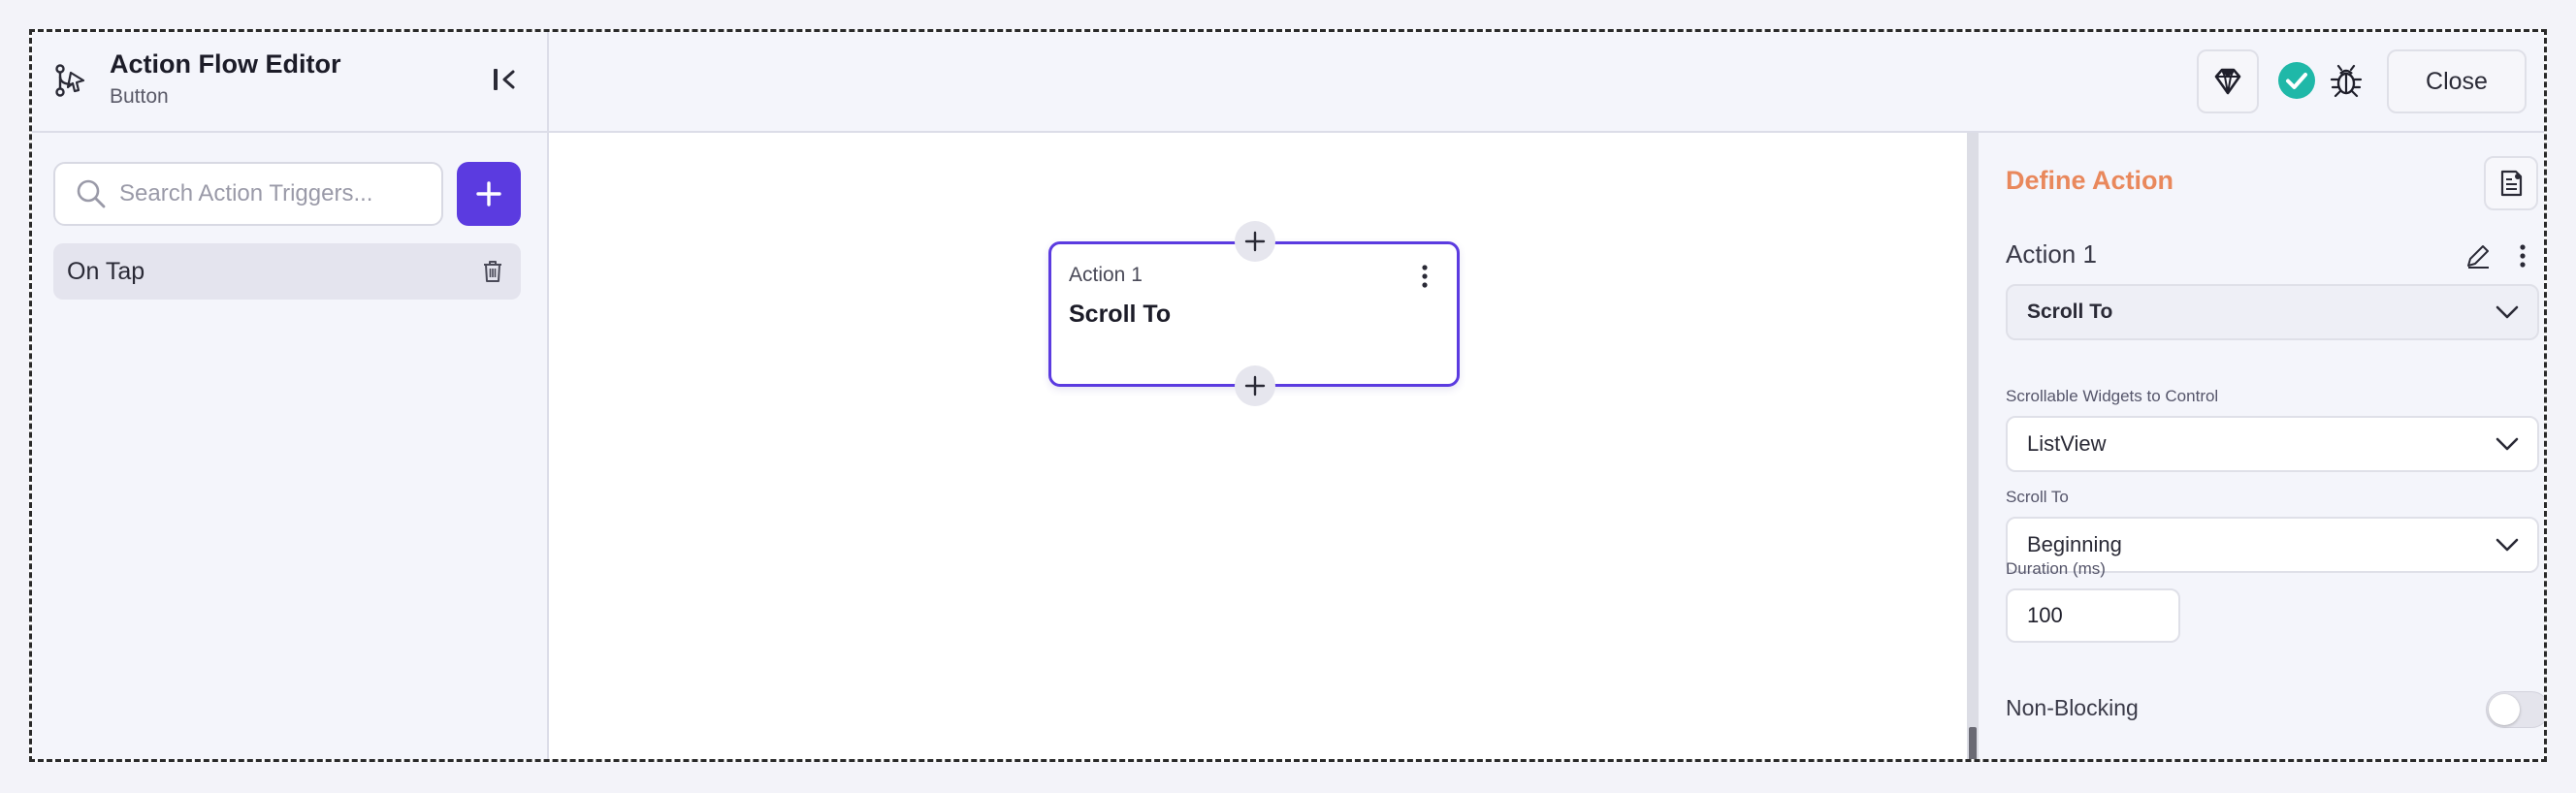  Describe the element at coordinates (70, 81) in the screenshot. I see `flow-icon` at that location.